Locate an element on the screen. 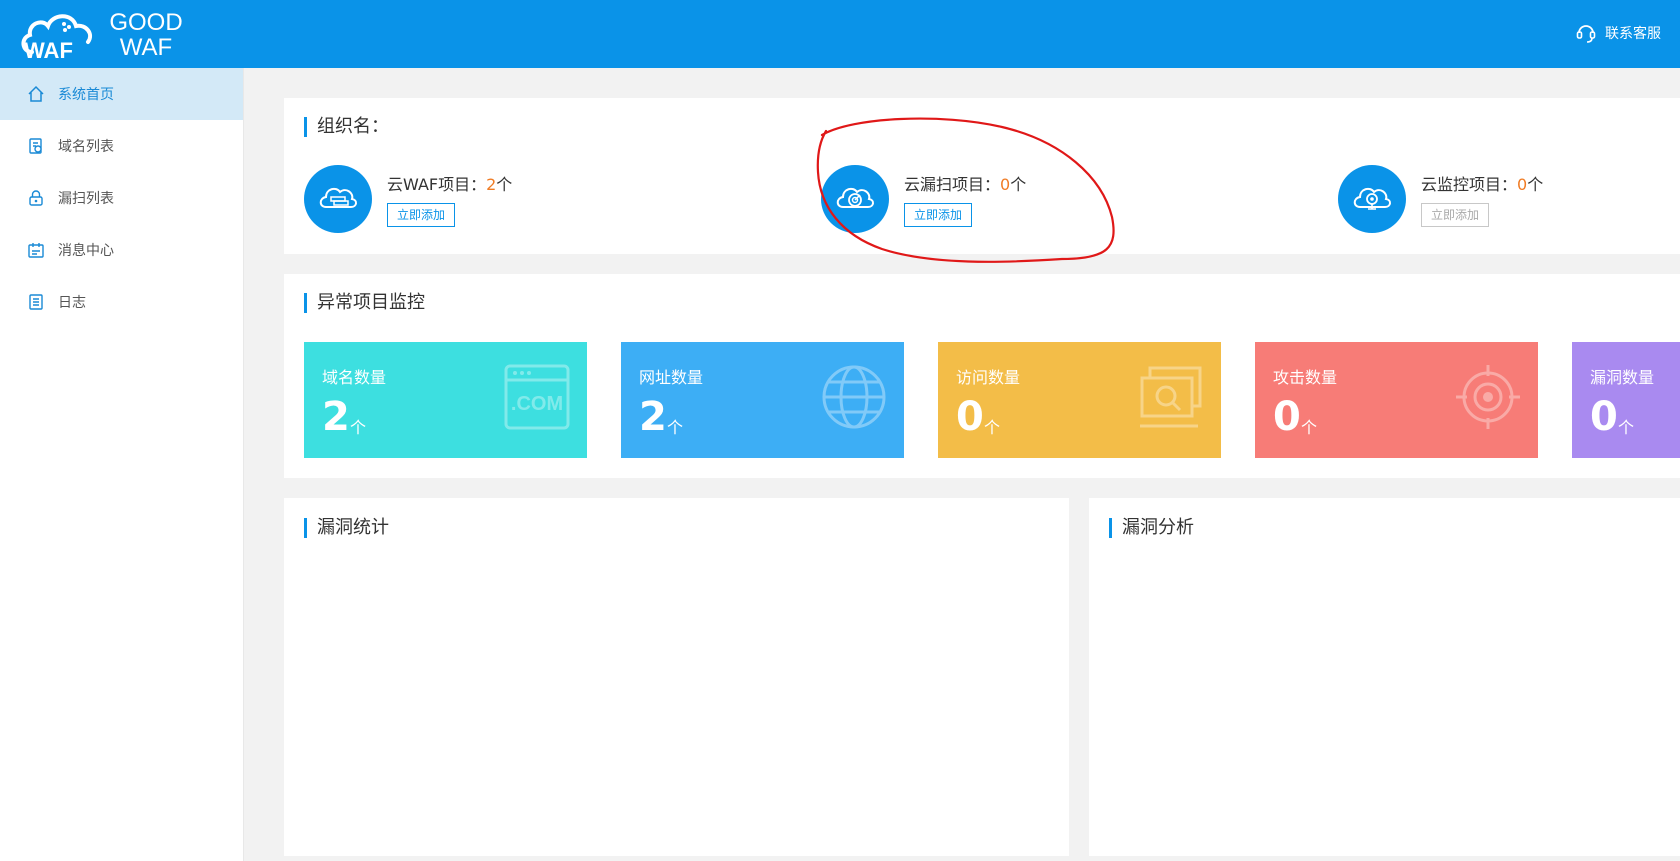 The image size is (1680, 861). red-annotation-circle is located at coordinates (965, 190).